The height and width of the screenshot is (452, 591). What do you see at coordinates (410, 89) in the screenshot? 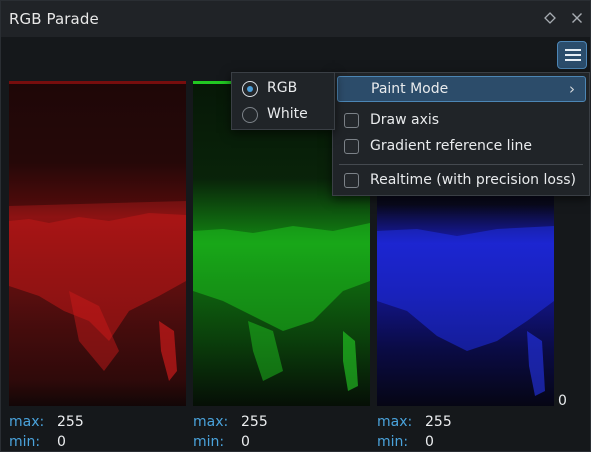
I see `menu-item-label: Paint Mode` at bounding box center [410, 89].